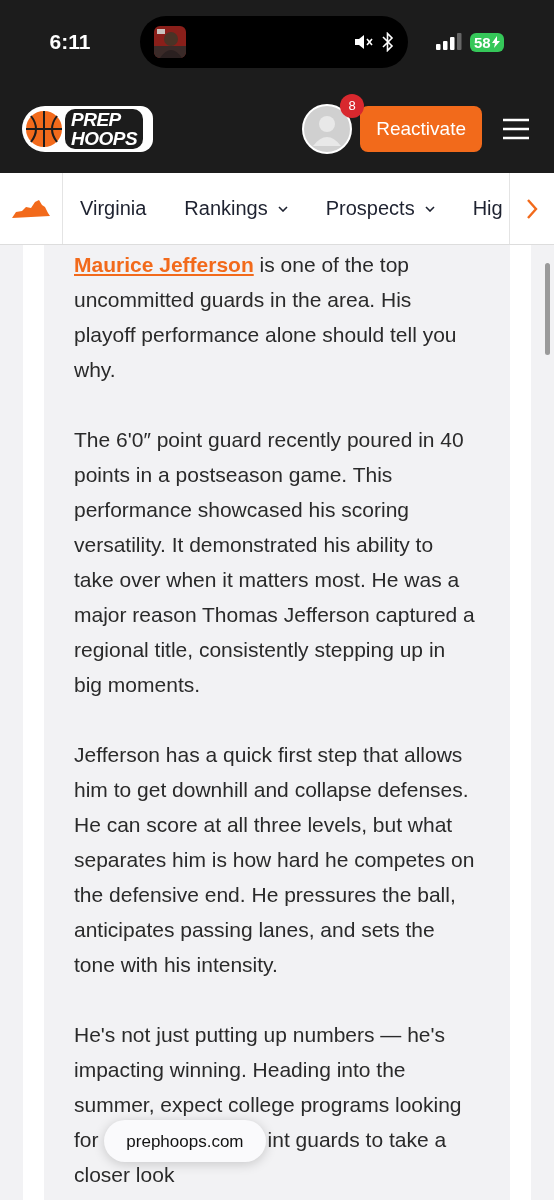 Image resolution: width=554 pixels, height=1200 pixels. Describe the element at coordinates (532, 208) in the screenshot. I see `chevron-right-icon` at that location.